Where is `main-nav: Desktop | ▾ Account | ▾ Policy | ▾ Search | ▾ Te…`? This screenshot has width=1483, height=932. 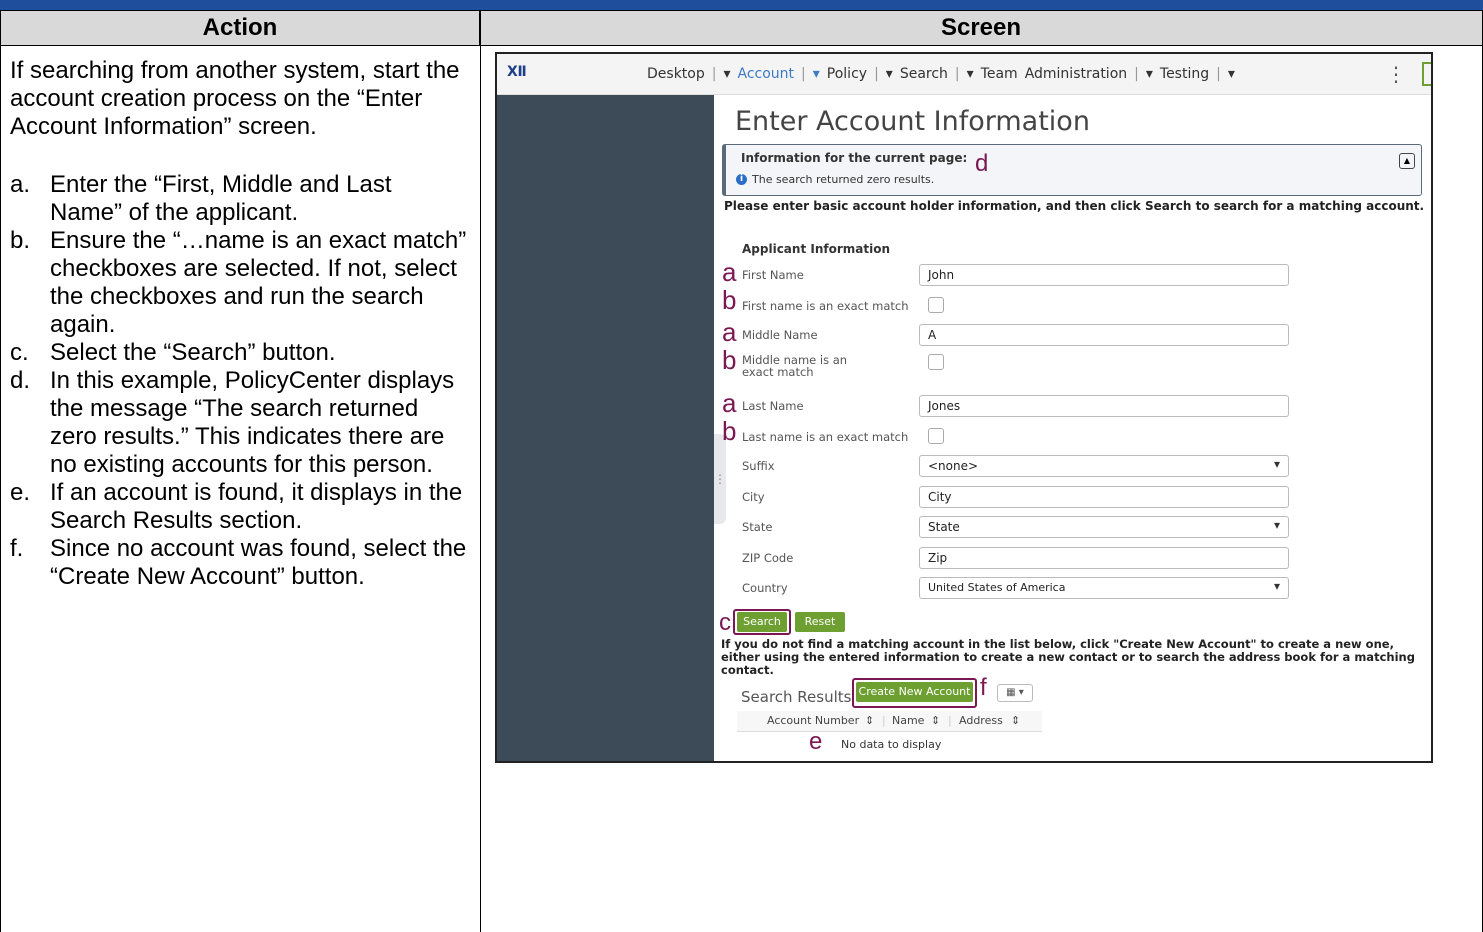
main-nav: Desktop | ▾ Account | ▾ Policy | ▾ Search | ▾ Te… is located at coordinates (941, 74).